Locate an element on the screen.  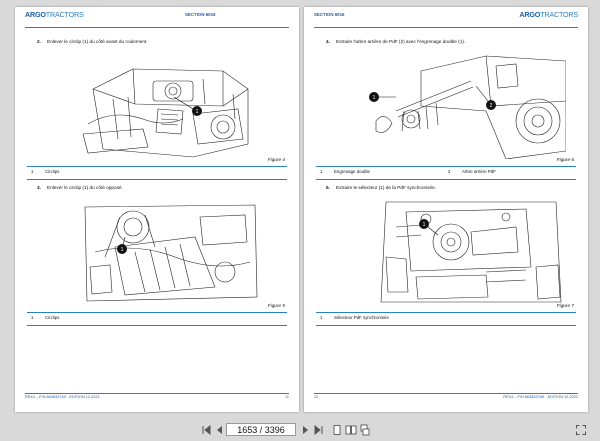
step-number: 4. is located at coordinates (328, 41).